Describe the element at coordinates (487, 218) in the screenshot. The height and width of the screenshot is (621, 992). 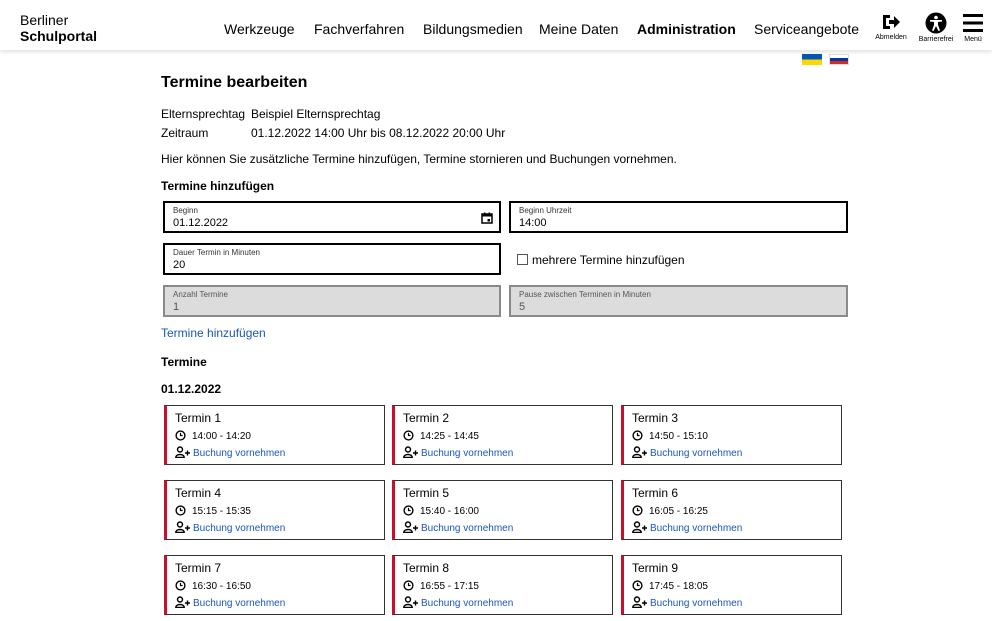
I see `calendar-icon` at that location.